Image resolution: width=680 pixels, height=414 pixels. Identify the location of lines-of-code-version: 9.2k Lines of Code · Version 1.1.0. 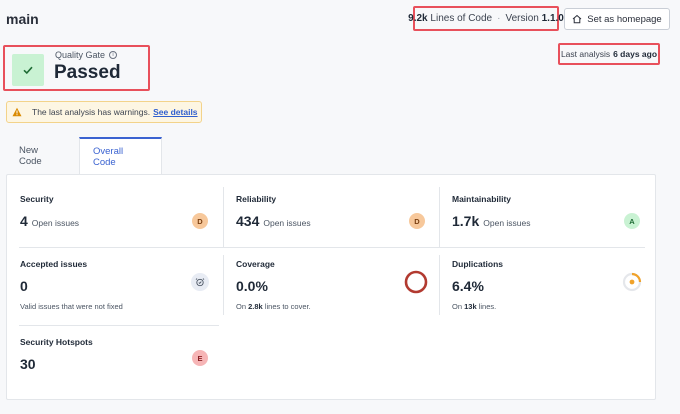
(486, 18).